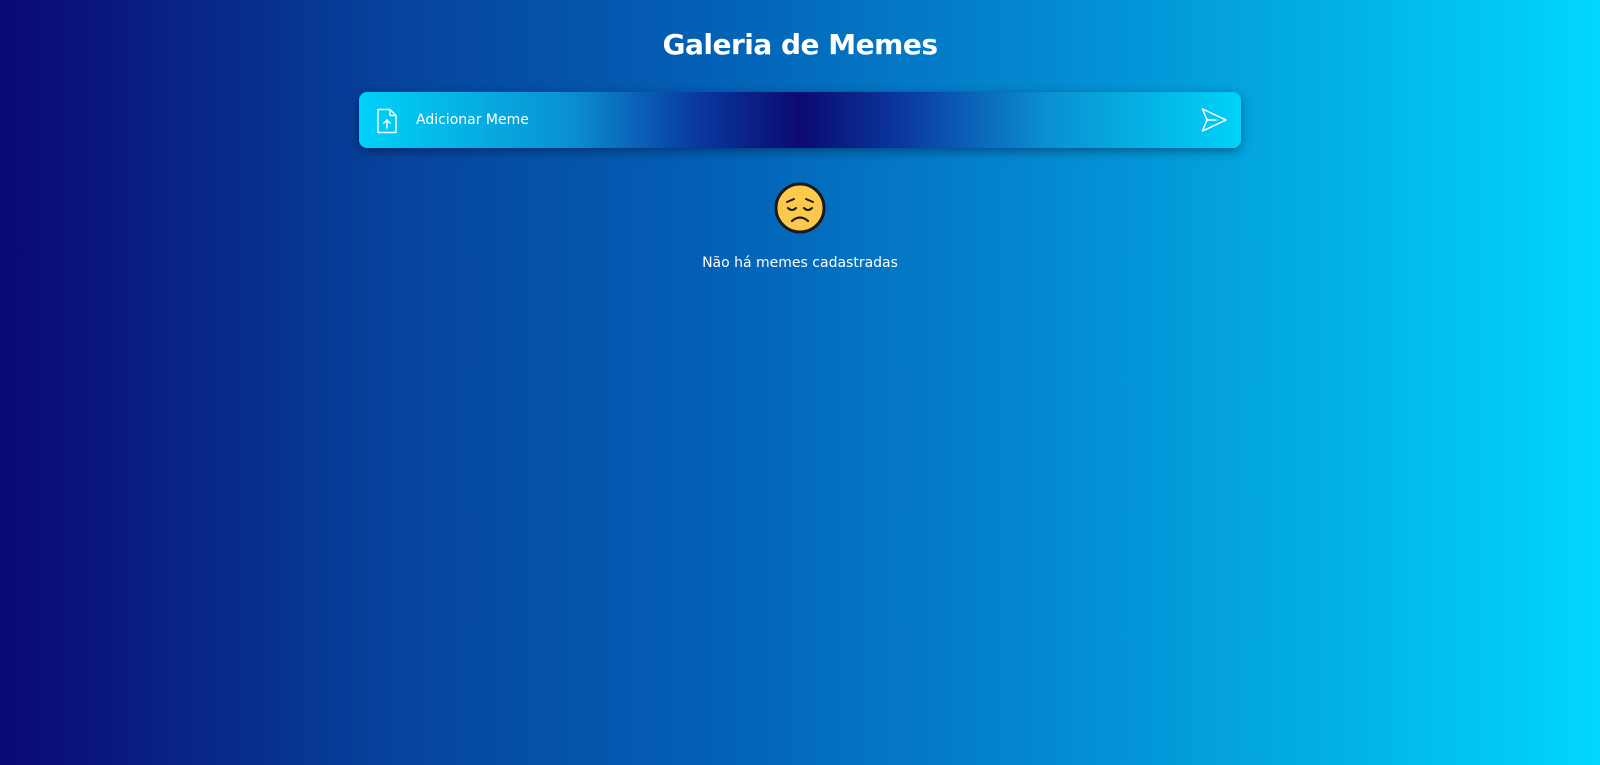  What do you see at coordinates (800, 120) in the screenshot?
I see `add-meme-bar: Adicionar Meme` at bounding box center [800, 120].